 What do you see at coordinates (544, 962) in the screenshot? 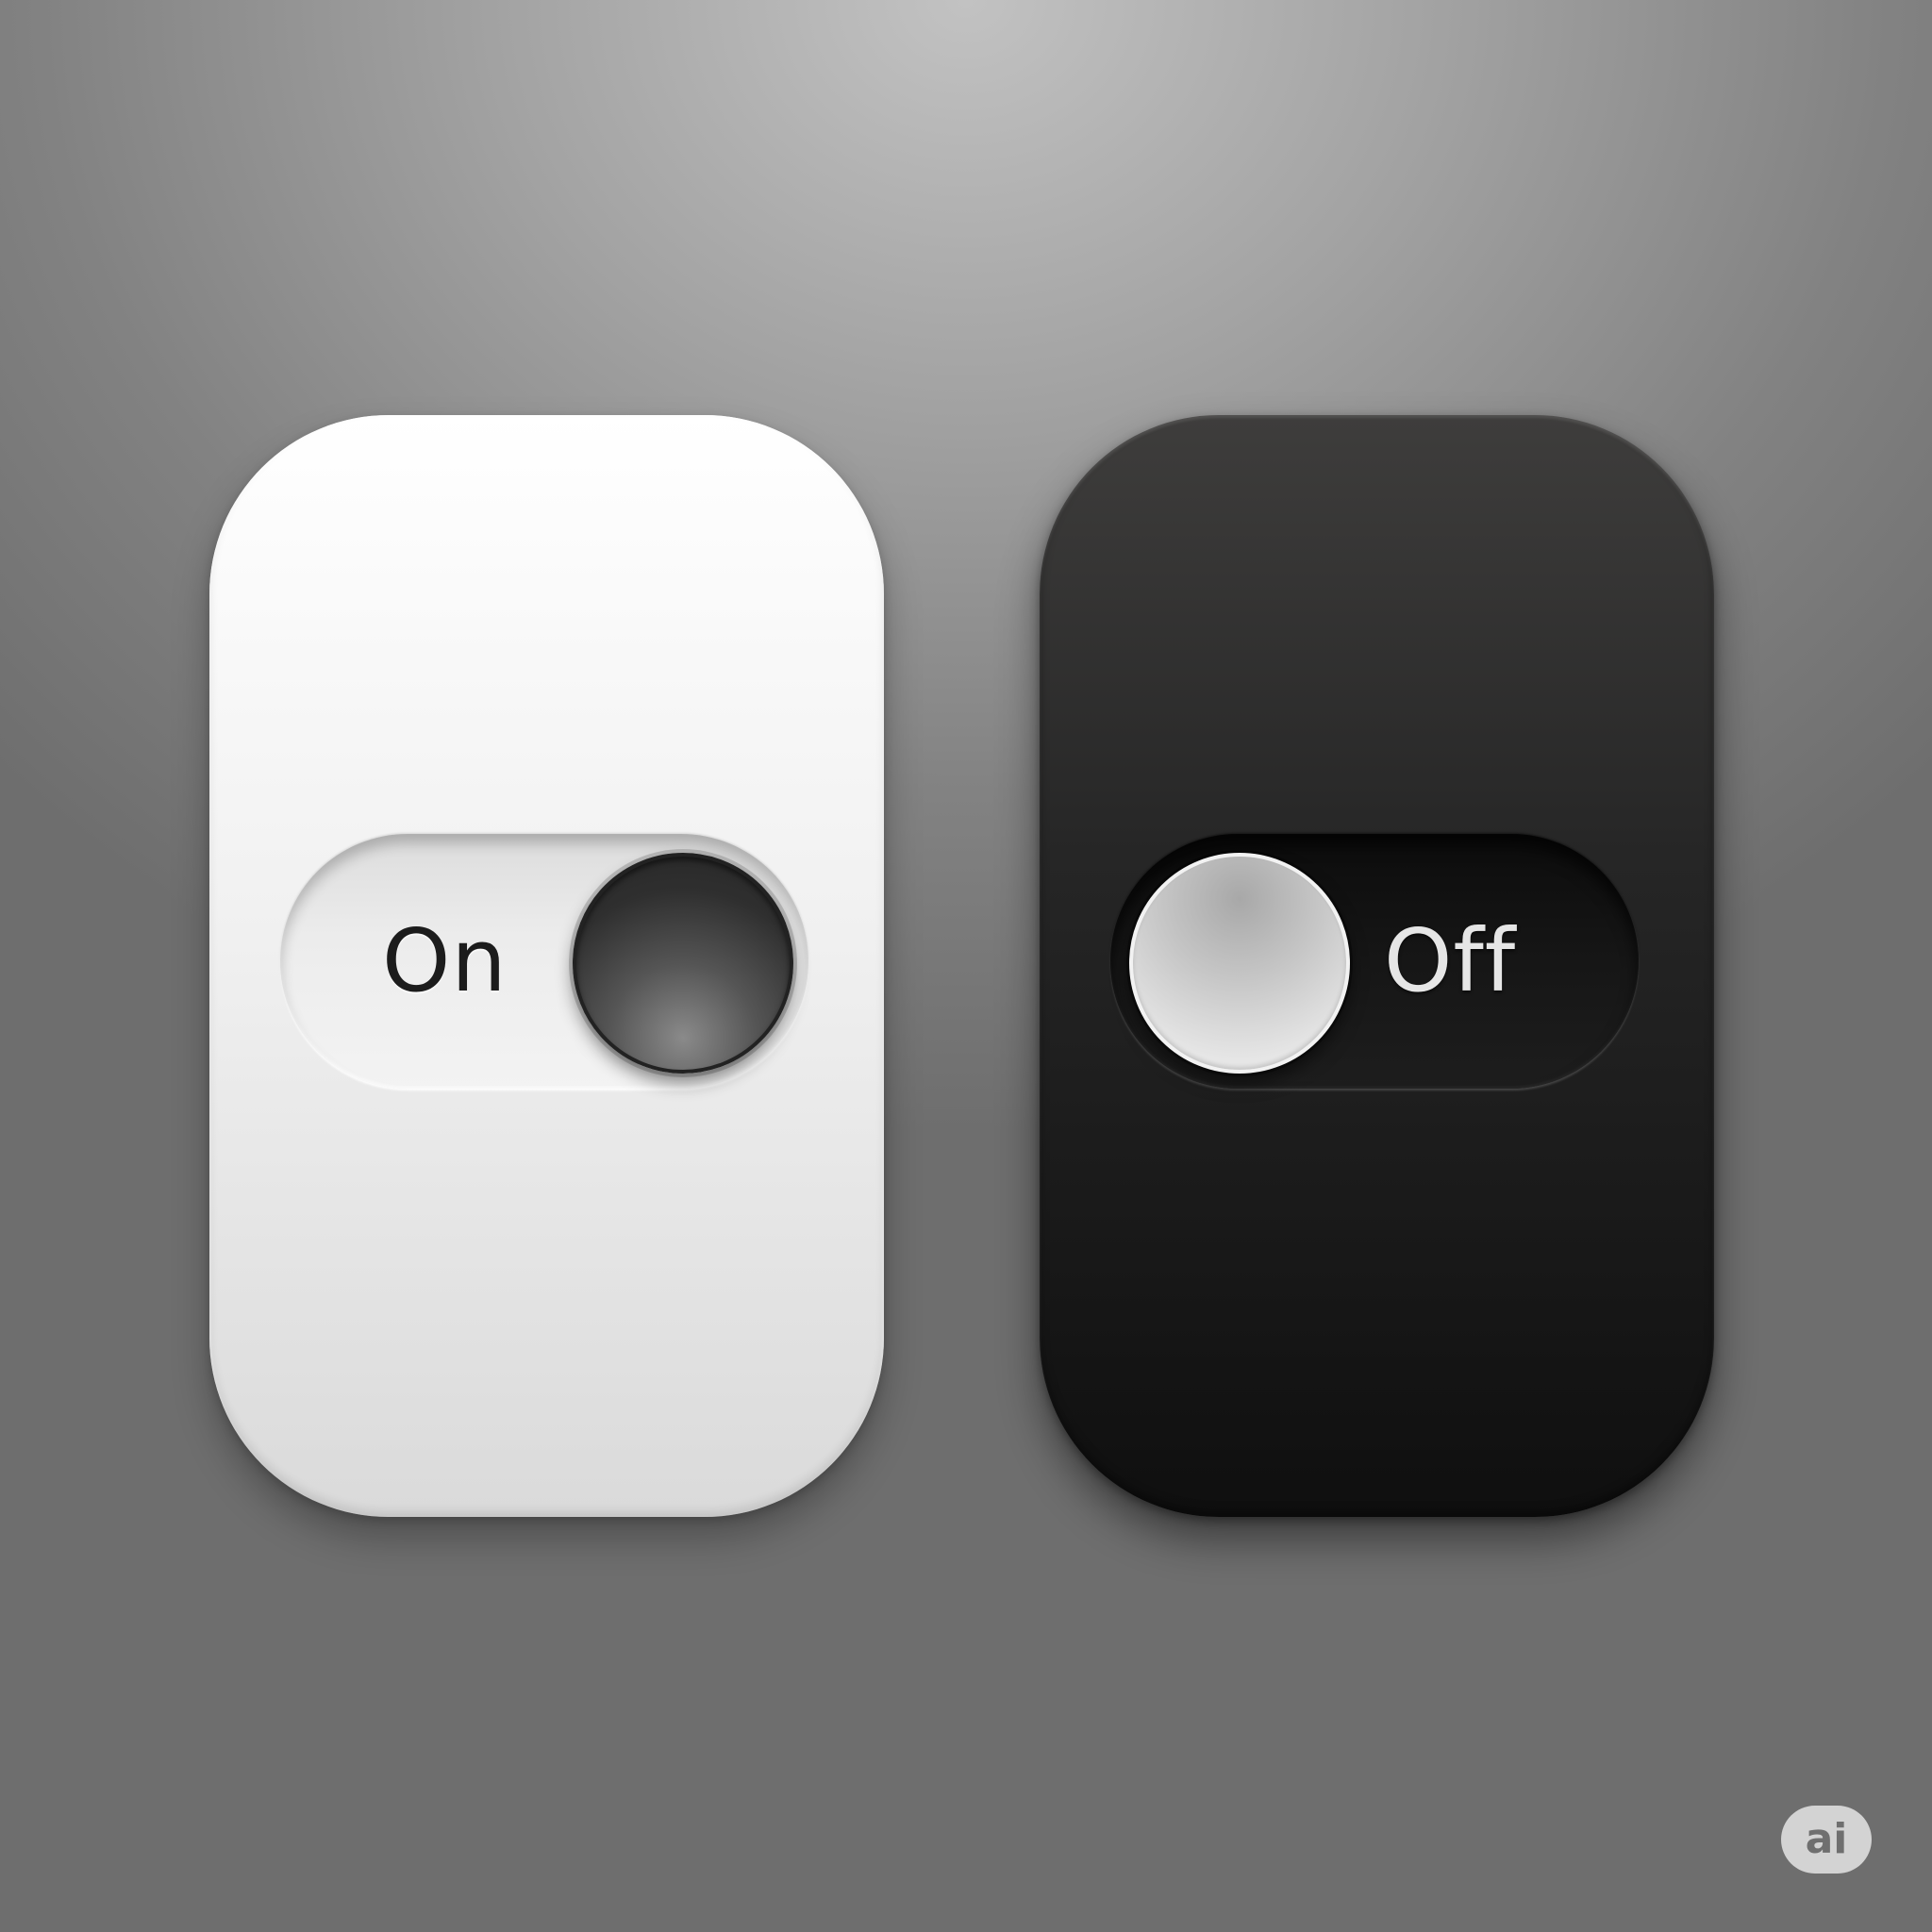
I see `on-toggle-switch: On` at bounding box center [544, 962].